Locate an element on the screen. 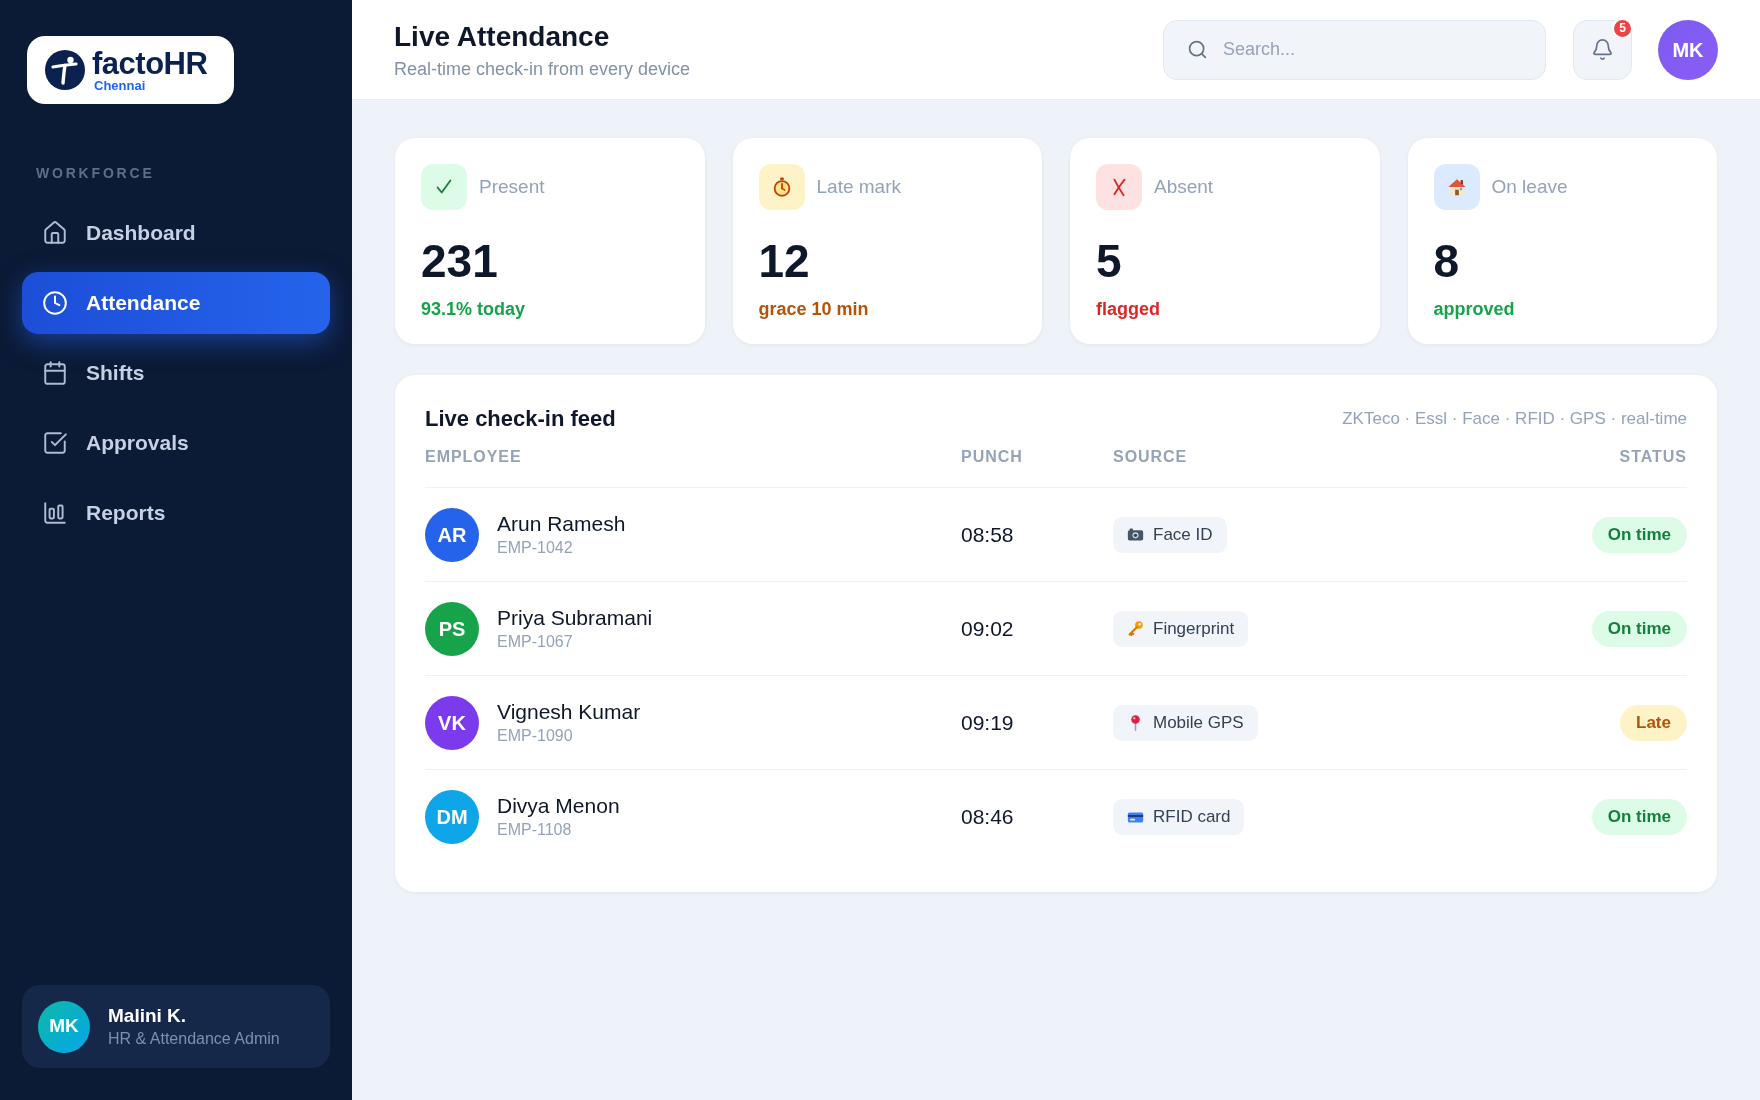  source-label: Face ID is located at coordinates (1183, 534).